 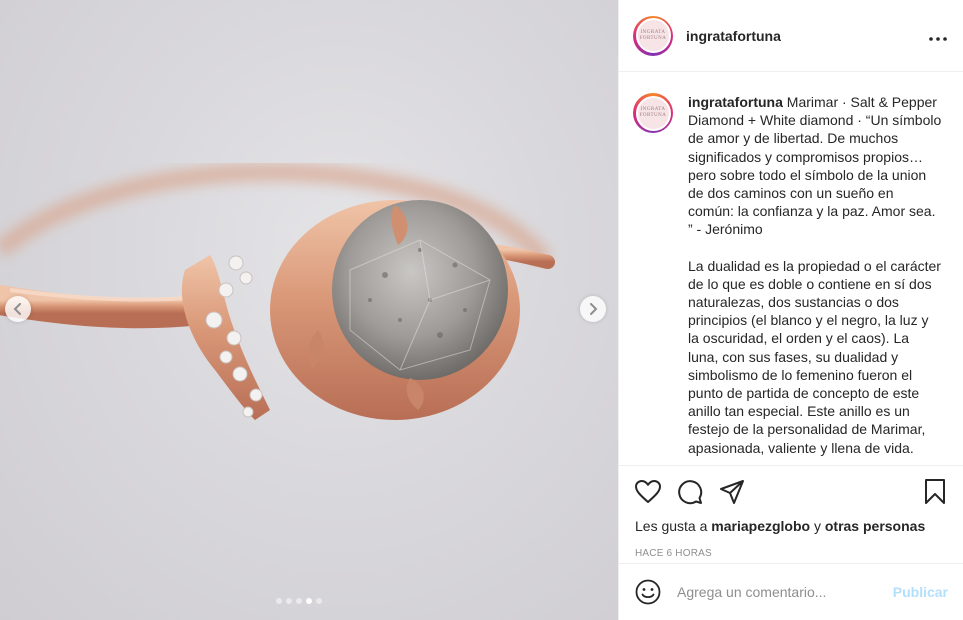 I want to click on action-icons, so click(x=791, y=492).